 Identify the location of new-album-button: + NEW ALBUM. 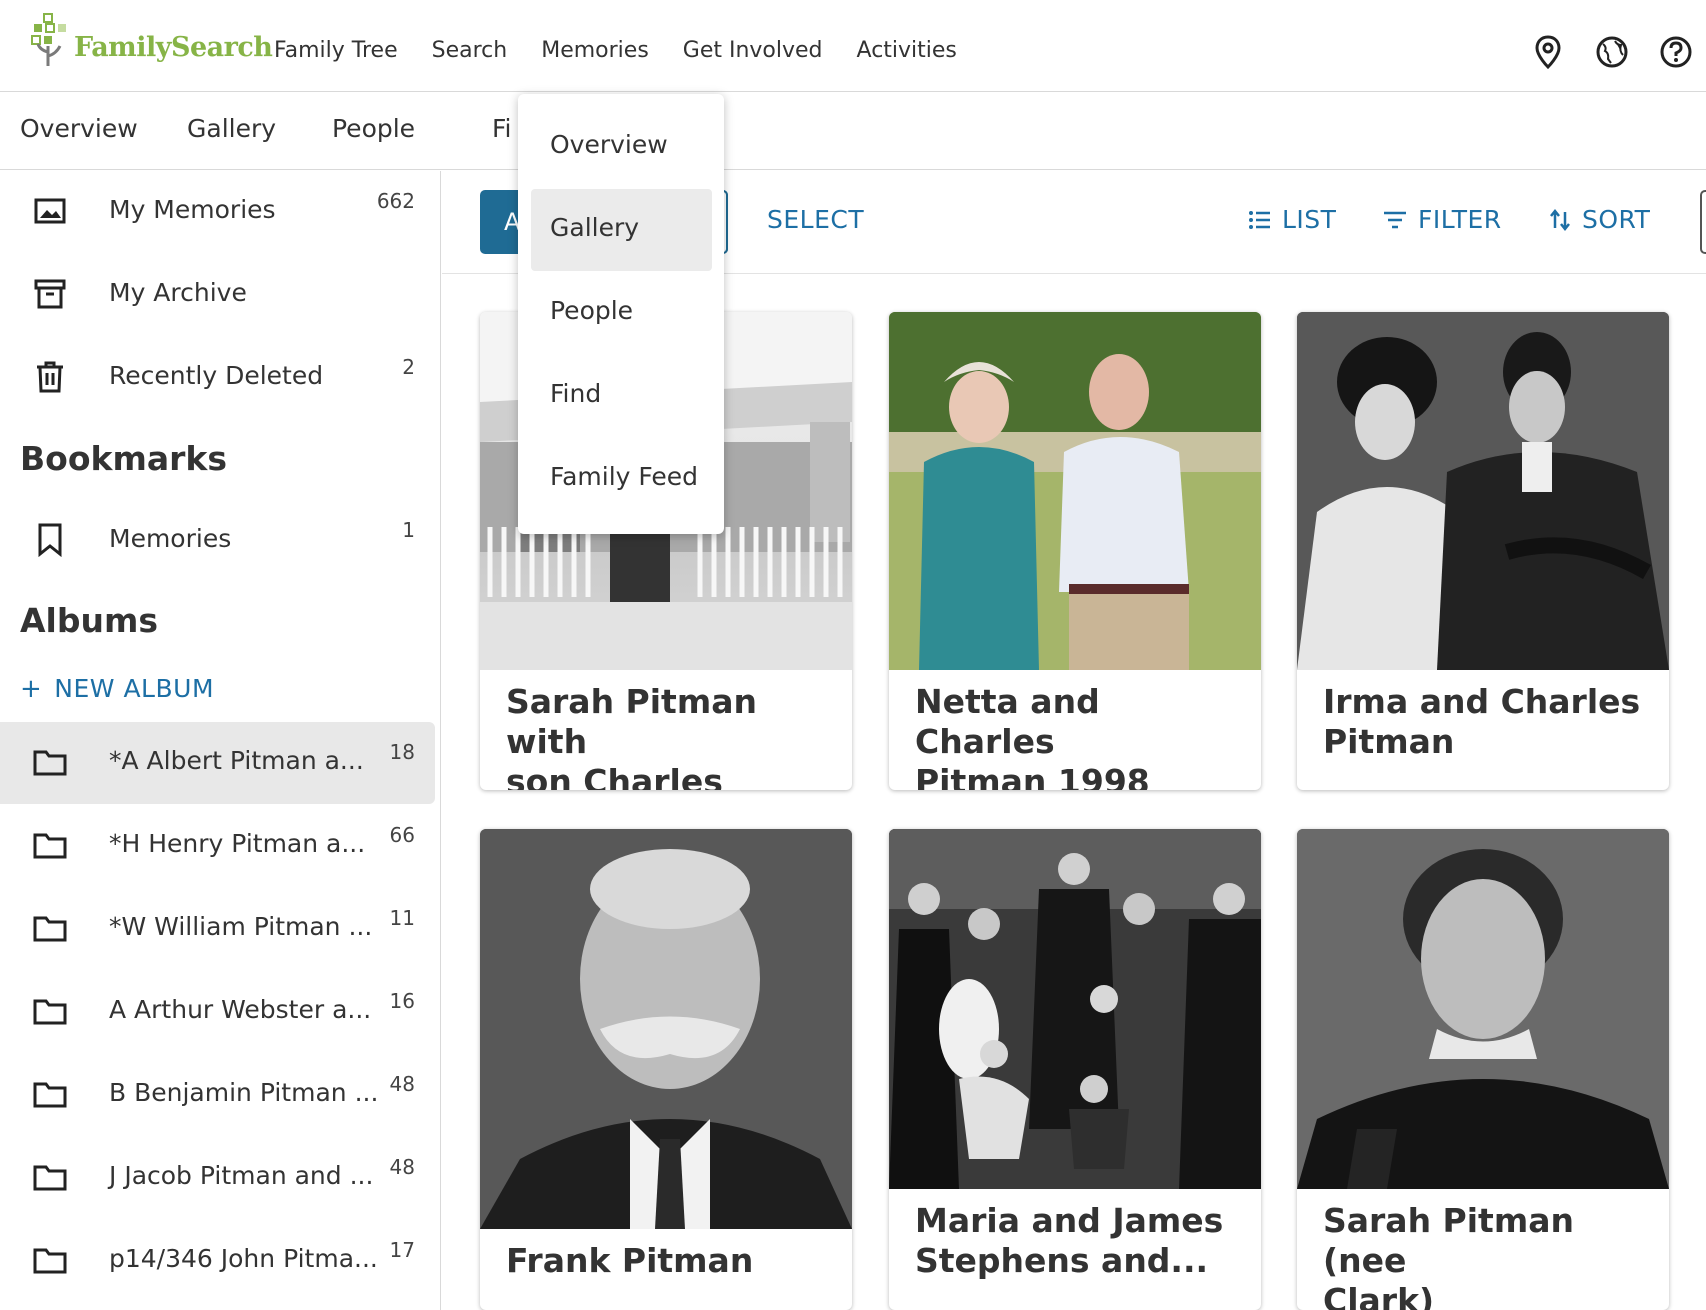
(117, 689).